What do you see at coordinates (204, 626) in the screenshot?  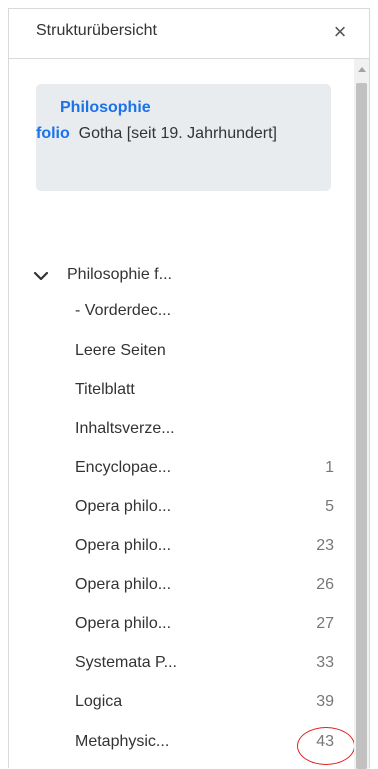 I see `tree-item-opera-4: Opera philo... 27` at bounding box center [204, 626].